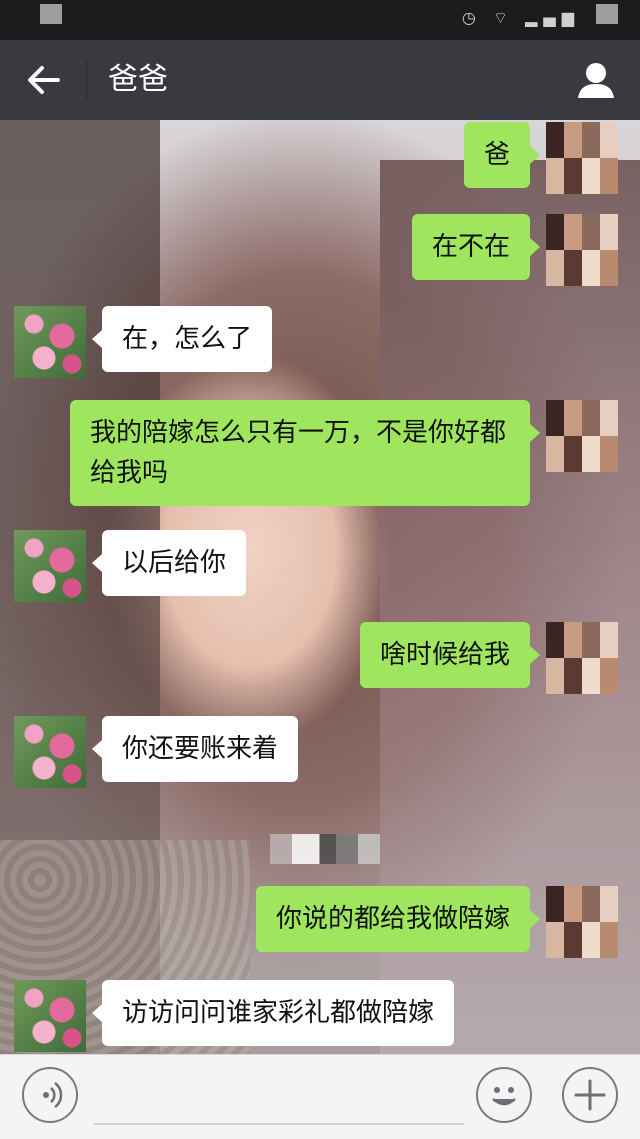  I want to click on message-input, so click(279, 1099).